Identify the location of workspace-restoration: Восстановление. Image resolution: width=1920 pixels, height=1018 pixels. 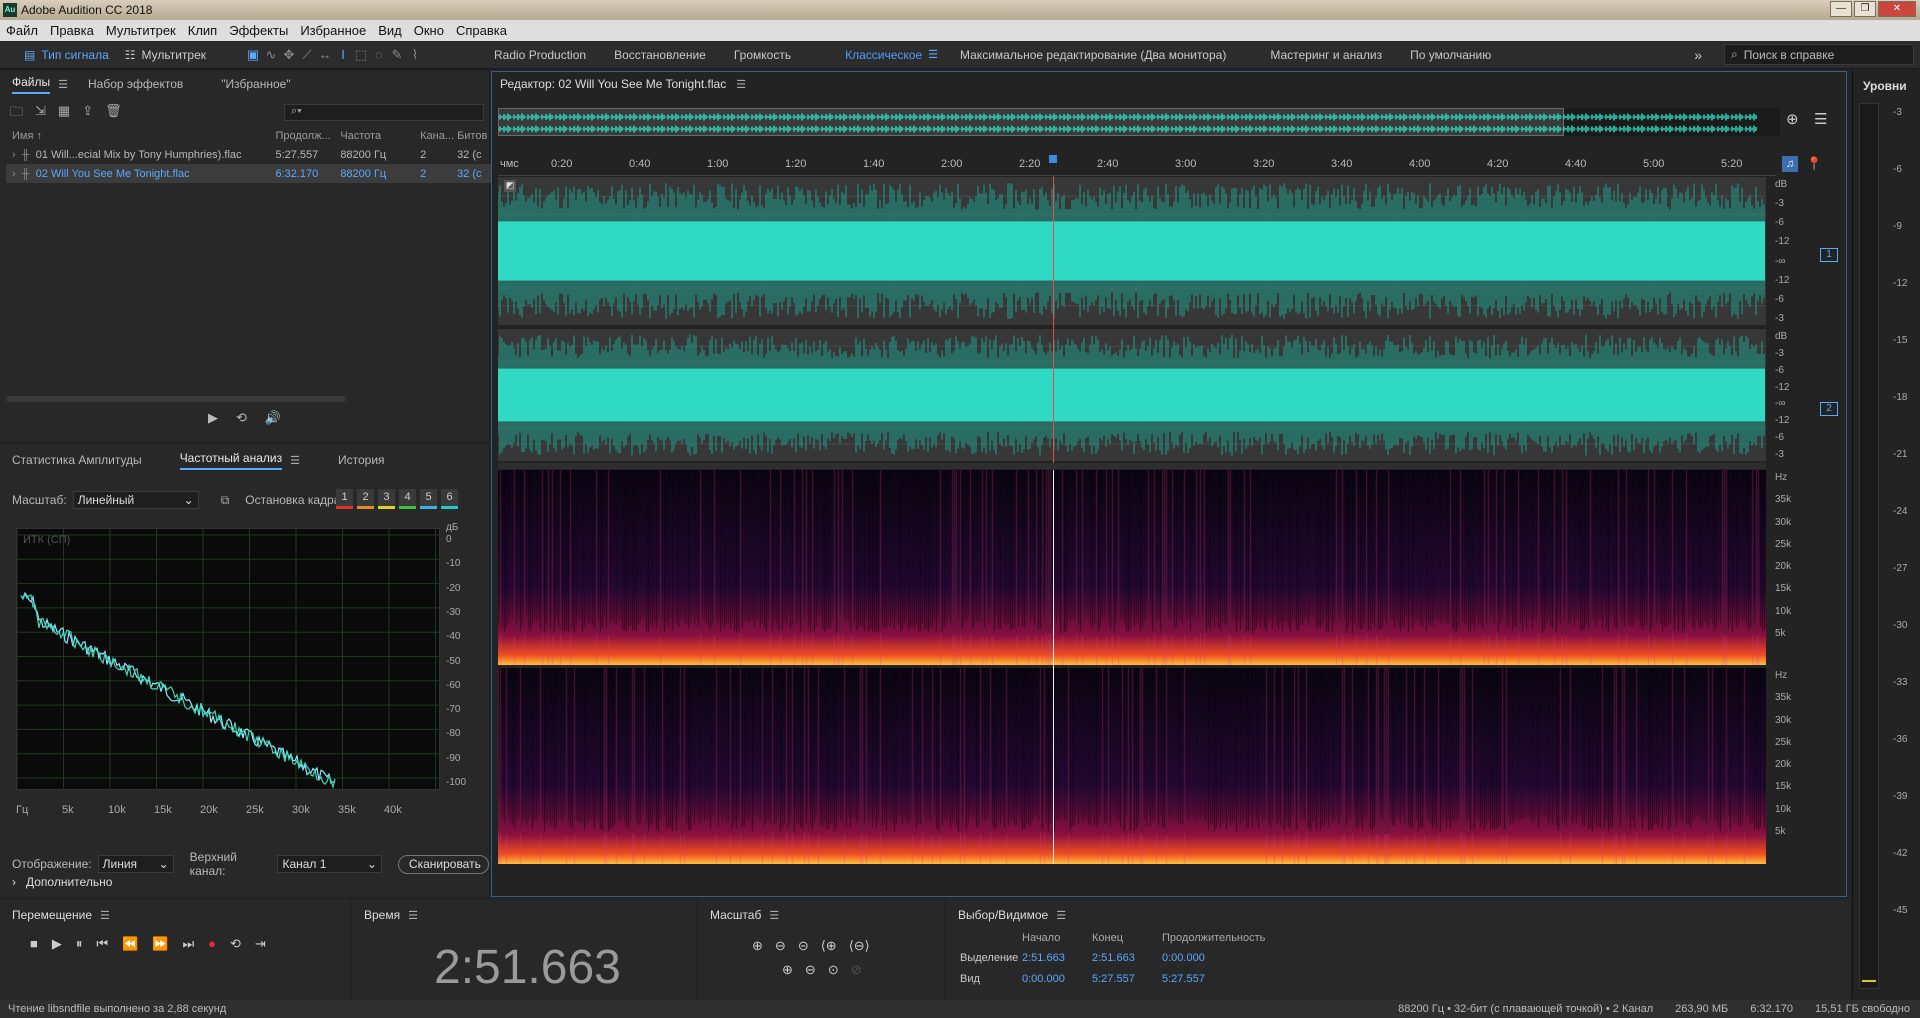
(660, 55).